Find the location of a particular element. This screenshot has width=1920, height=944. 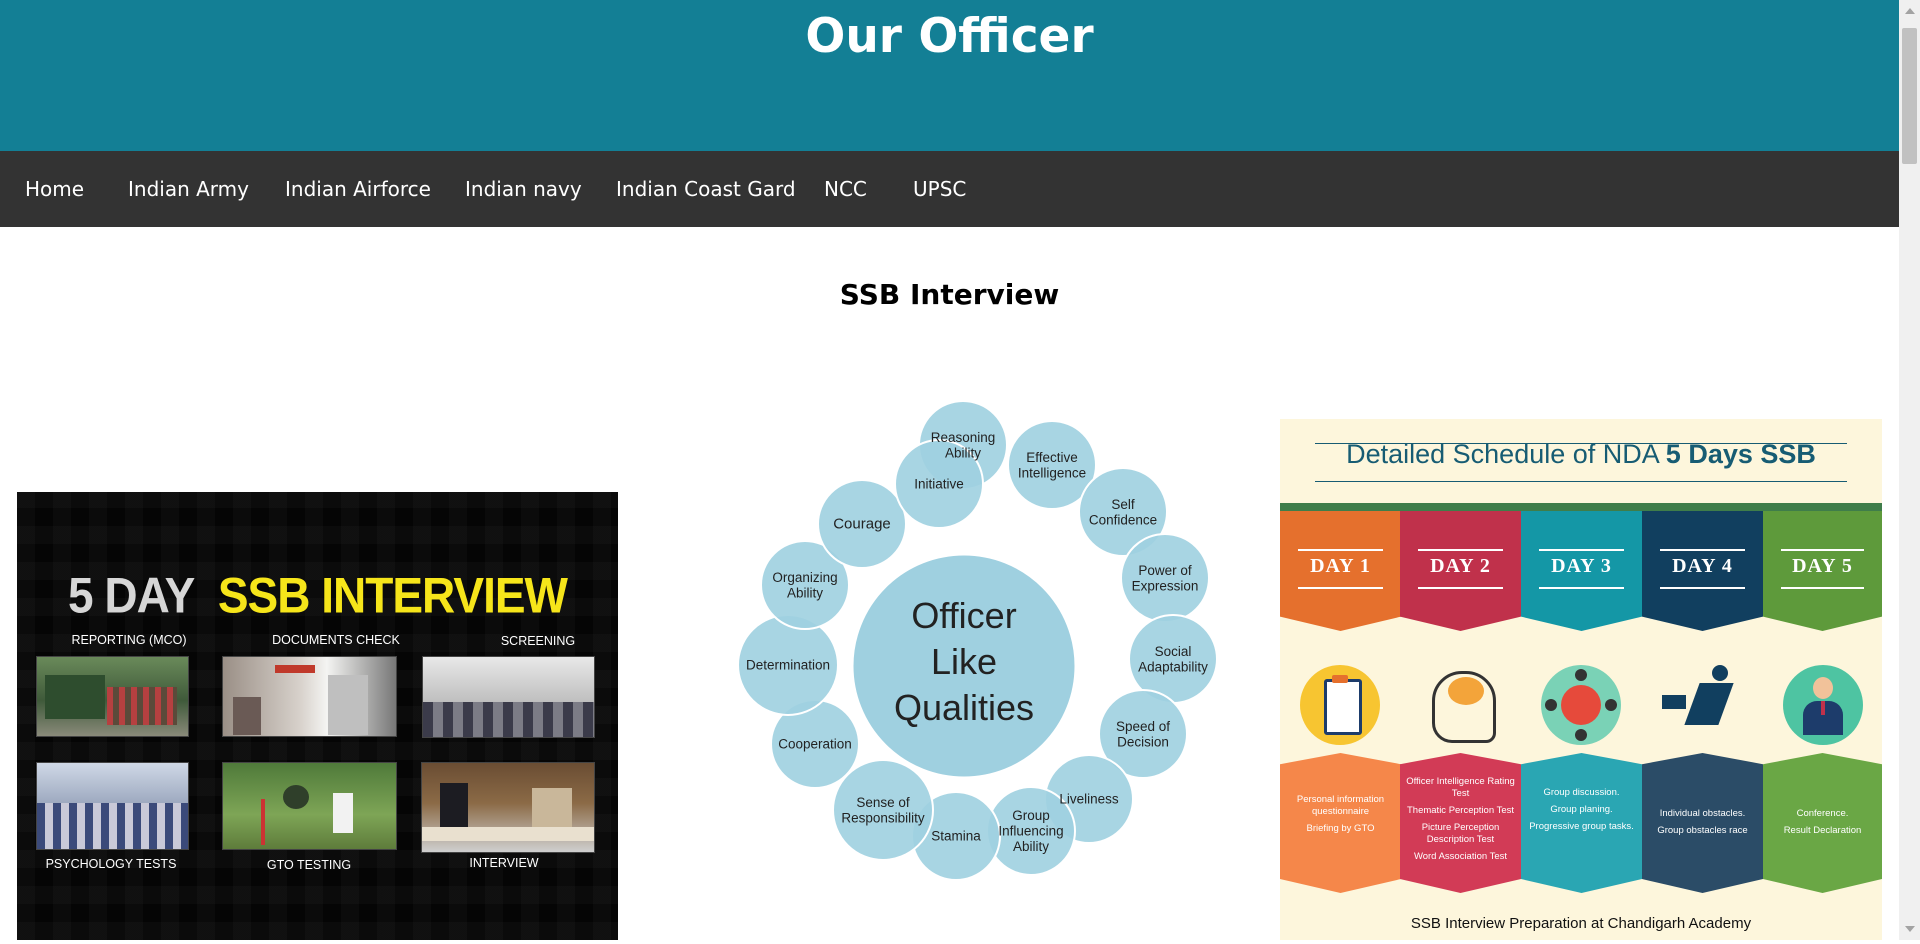

nav-ncc: NCC is located at coordinates (845, 189).